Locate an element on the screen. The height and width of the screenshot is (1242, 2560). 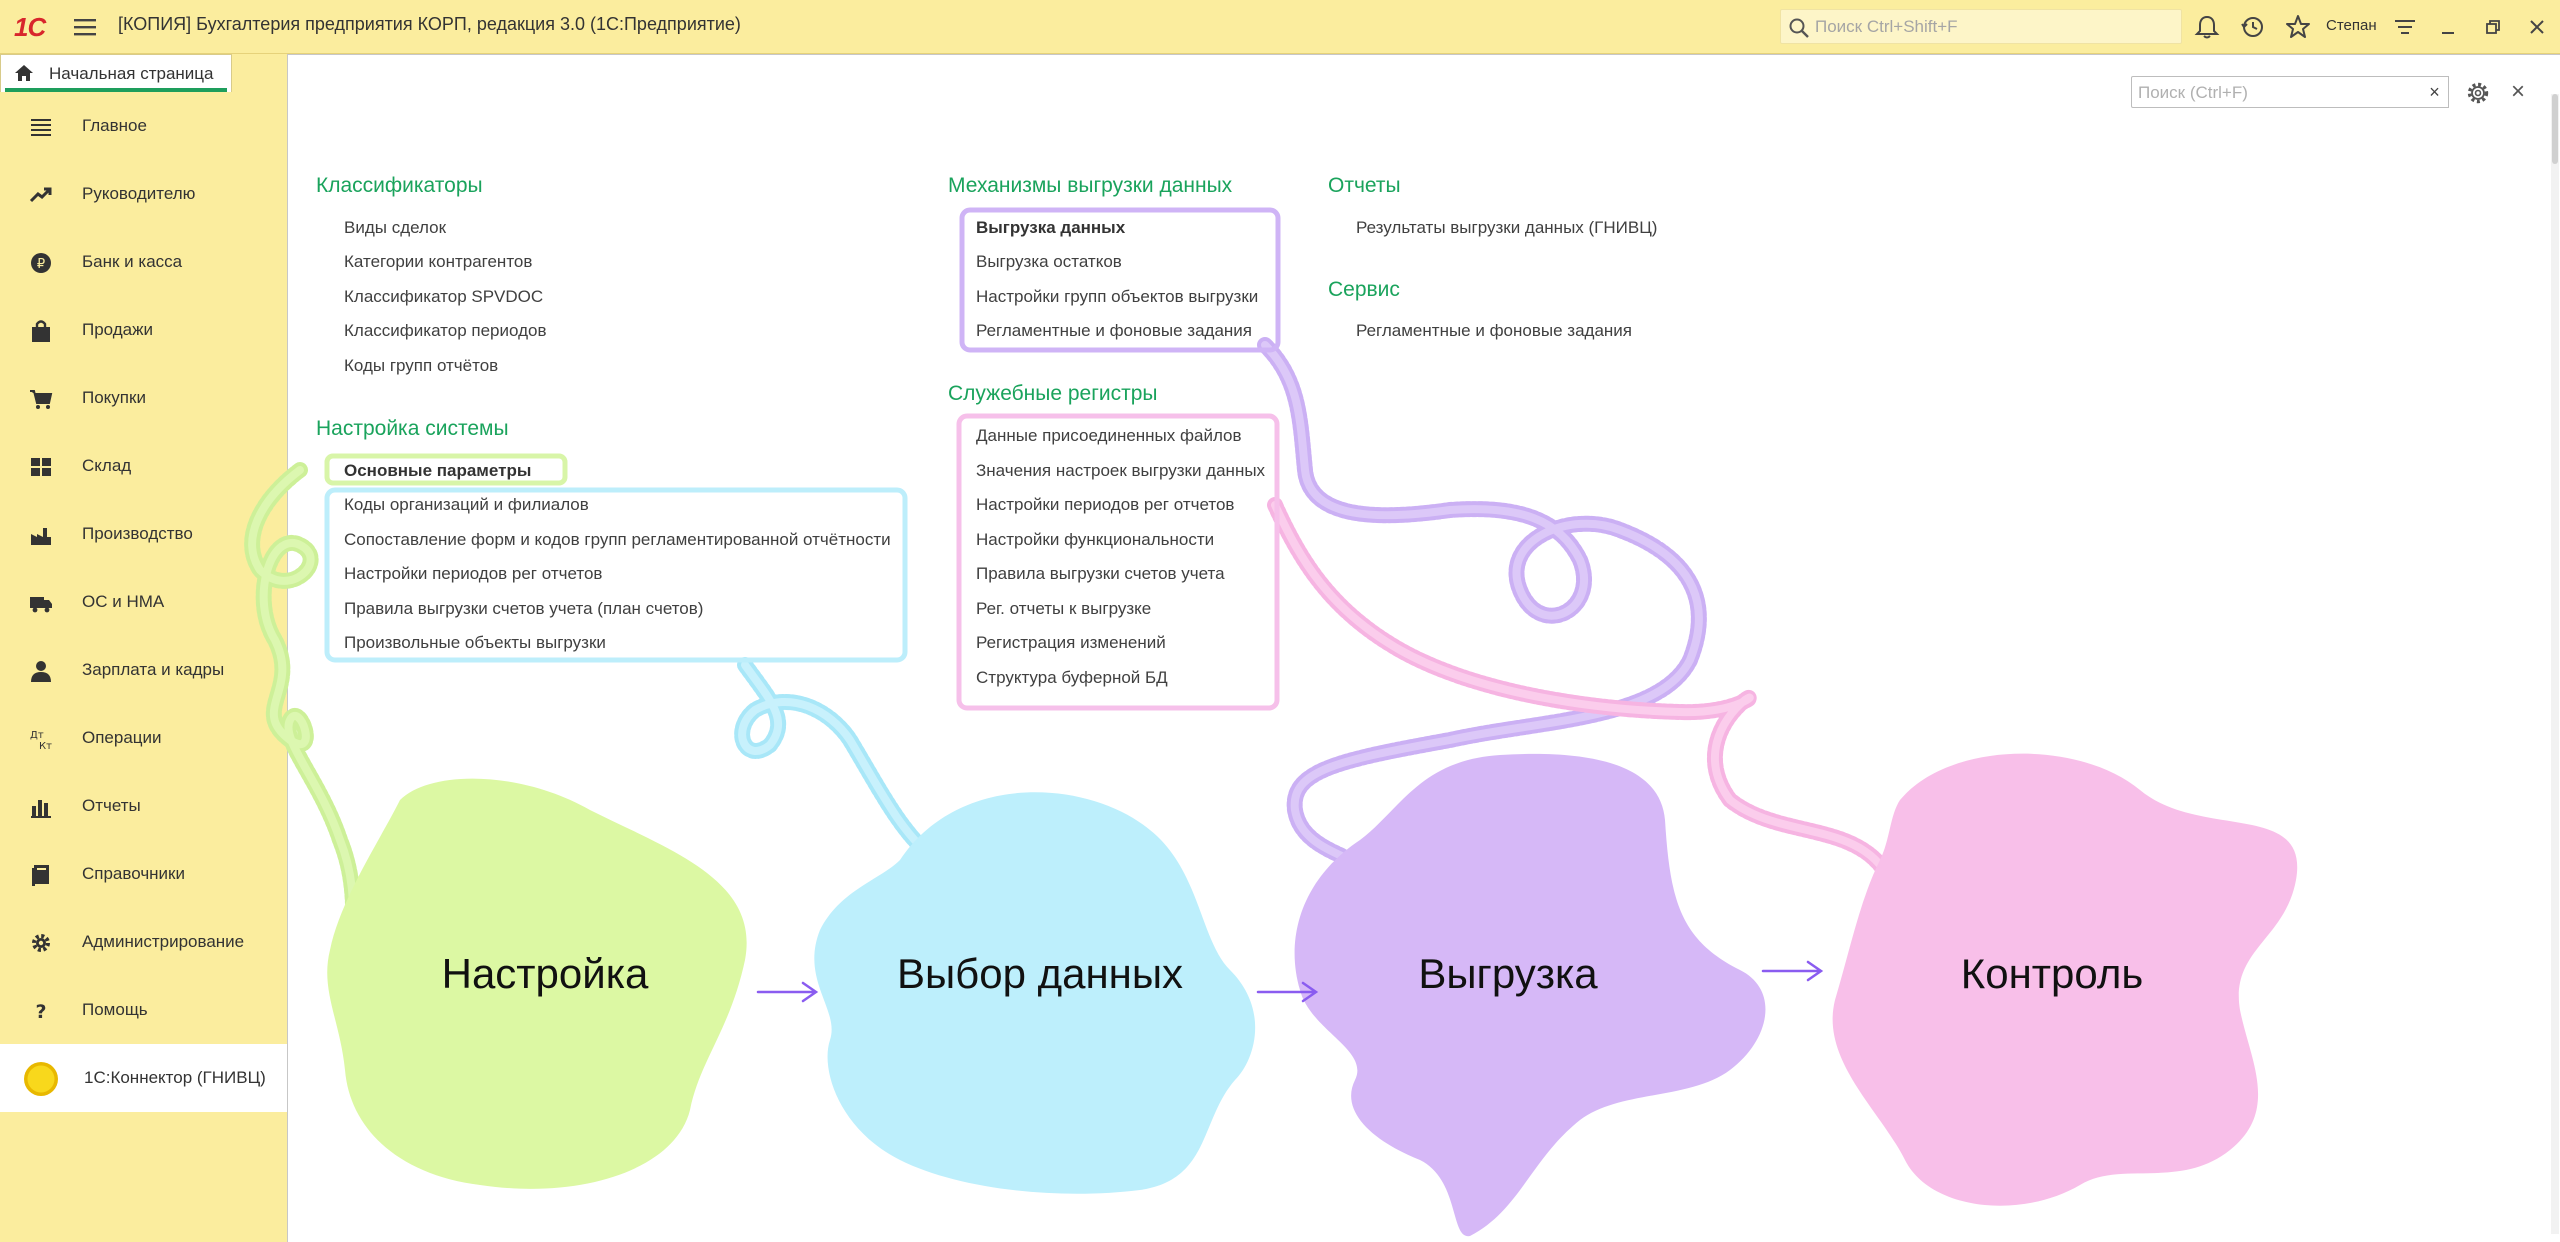
sidebar-item-operations: Дт Кт Операции is located at coordinates (143, 738).